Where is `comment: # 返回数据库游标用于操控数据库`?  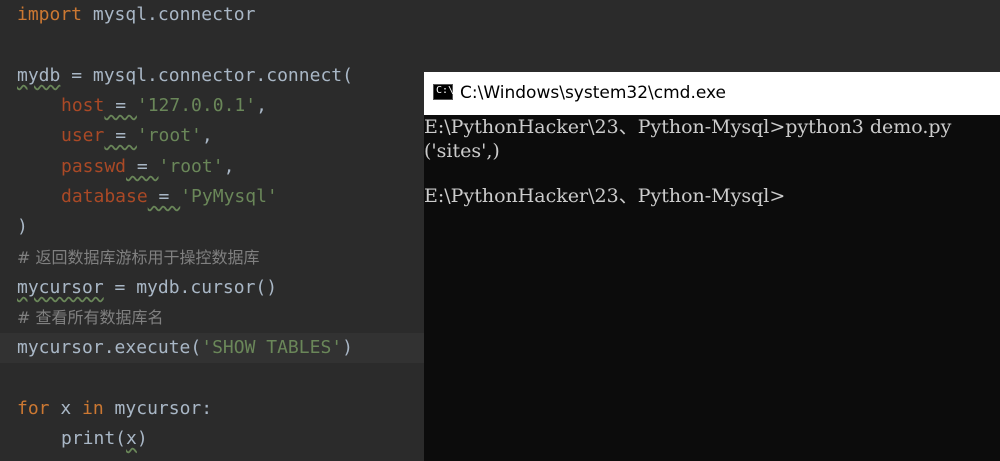 comment: # 返回数据库游标用于操控数据库 is located at coordinates (138, 257).